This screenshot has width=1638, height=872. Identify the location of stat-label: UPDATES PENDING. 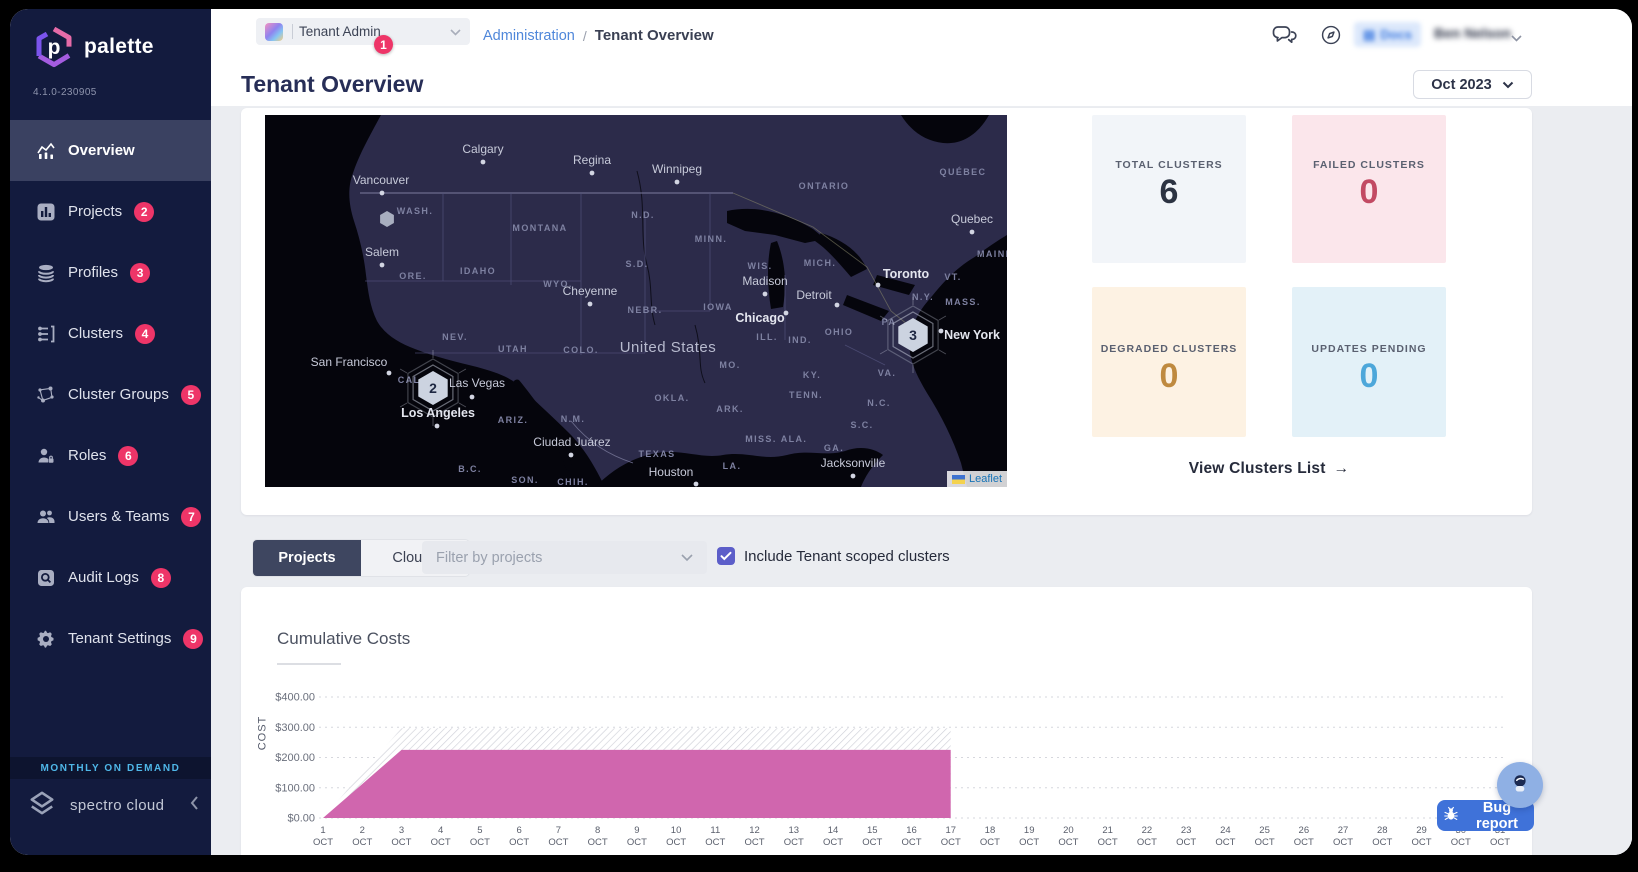
(1369, 349).